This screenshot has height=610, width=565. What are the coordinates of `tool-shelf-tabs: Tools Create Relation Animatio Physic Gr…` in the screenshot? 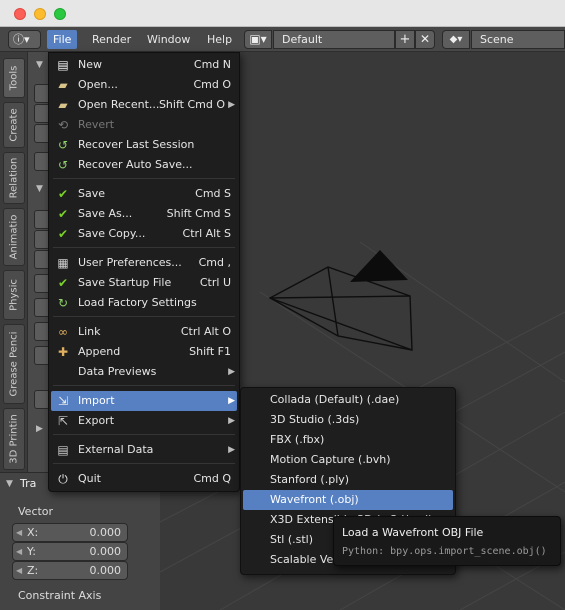 It's located at (14, 262).